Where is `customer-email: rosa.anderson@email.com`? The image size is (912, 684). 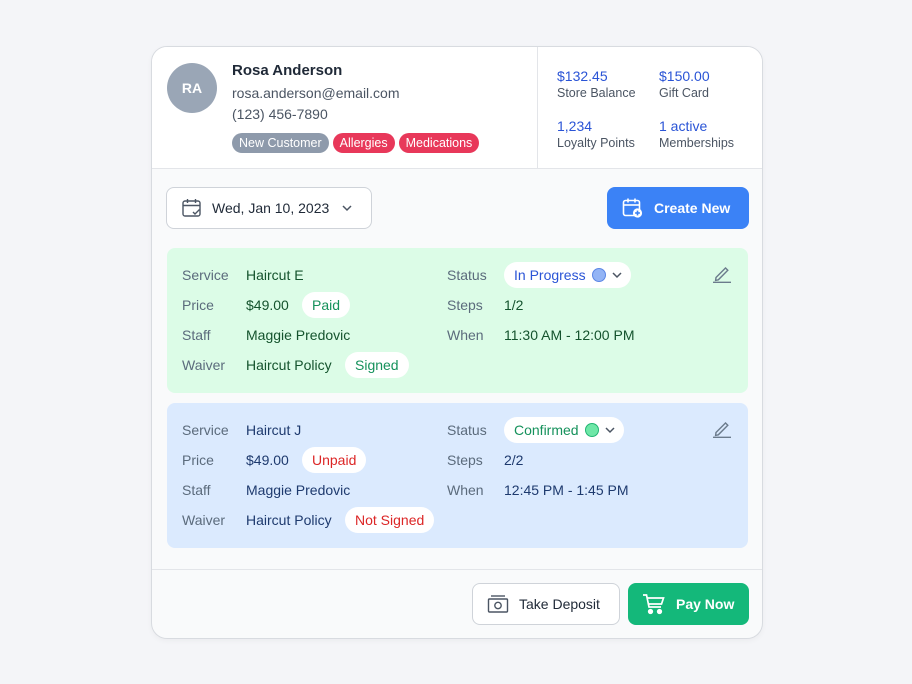
customer-email: rosa.anderson@email.com is located at coordinates (316, 93).